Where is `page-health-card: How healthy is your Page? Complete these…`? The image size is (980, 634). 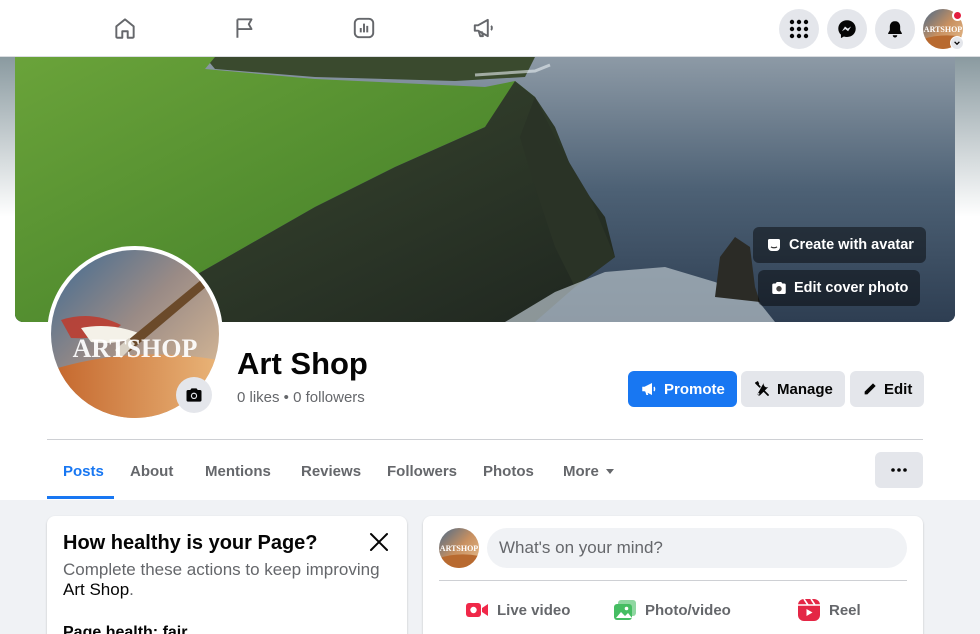 page-health-card: How healthy is your Page? Complete these… is located at coordinates (227, 575).